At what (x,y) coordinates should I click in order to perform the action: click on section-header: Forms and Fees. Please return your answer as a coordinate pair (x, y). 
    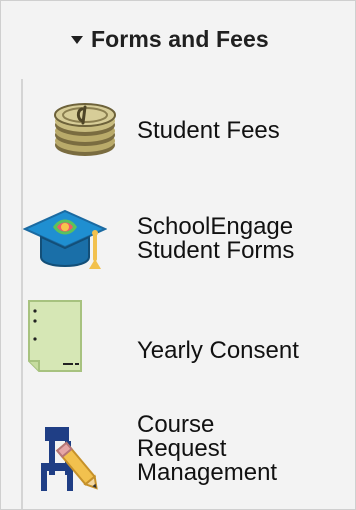
    Looking at the image, I should click on (170, 39).